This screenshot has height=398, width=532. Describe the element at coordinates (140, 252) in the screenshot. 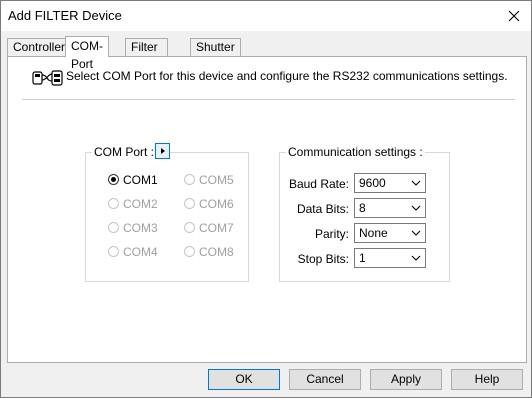

I see `radio-com4-label: COM4` at that location.